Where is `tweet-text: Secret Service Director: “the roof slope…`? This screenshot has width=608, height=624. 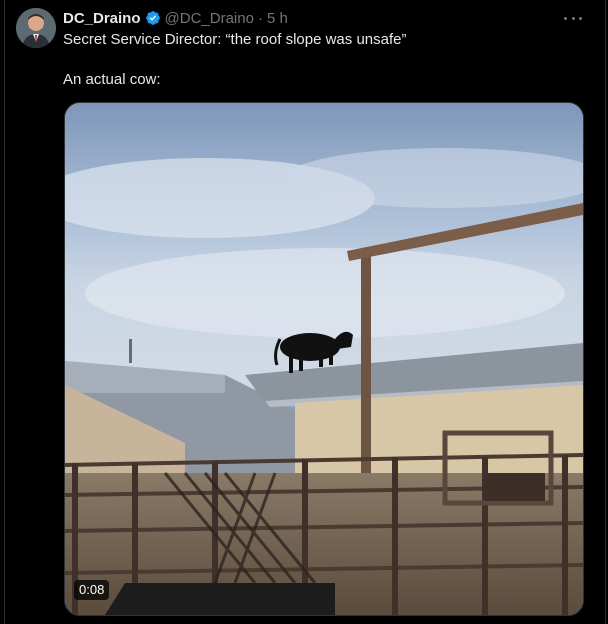 tweet-text: Secret Service Director: “the roof slope… is located at coordinates (323, 60).